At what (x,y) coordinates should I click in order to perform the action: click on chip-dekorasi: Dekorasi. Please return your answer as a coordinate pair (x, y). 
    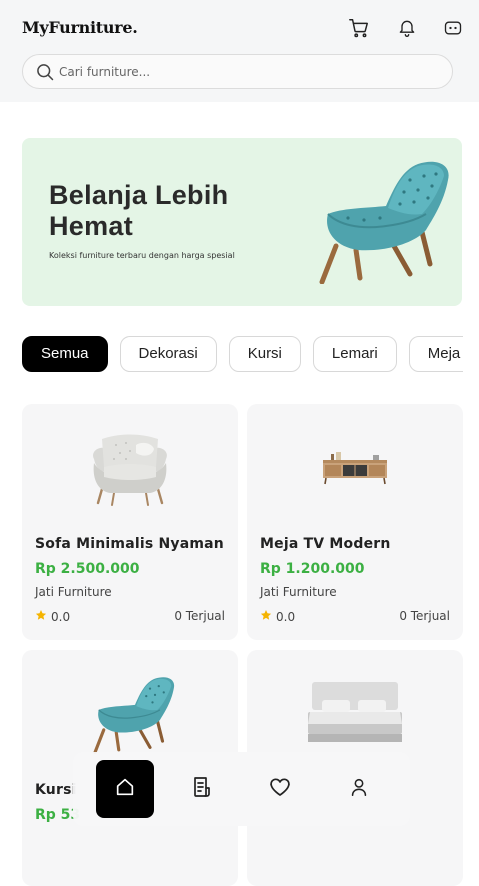
    Looking at the image, I should click on (168, 354).